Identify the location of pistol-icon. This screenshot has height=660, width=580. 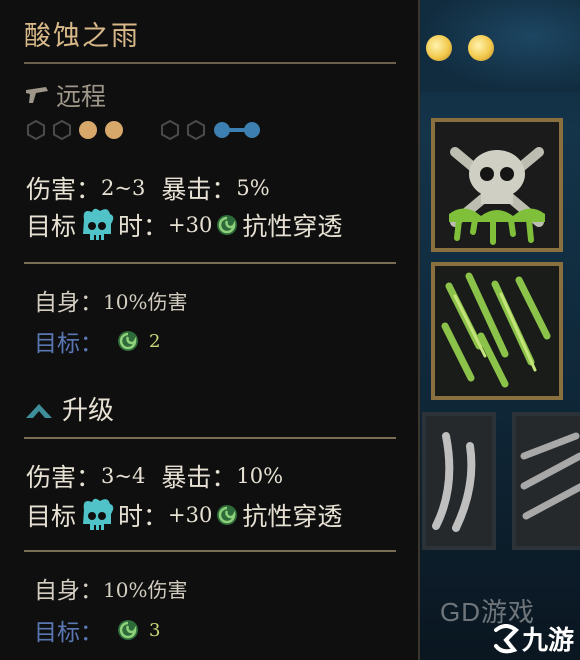
(37, 95).